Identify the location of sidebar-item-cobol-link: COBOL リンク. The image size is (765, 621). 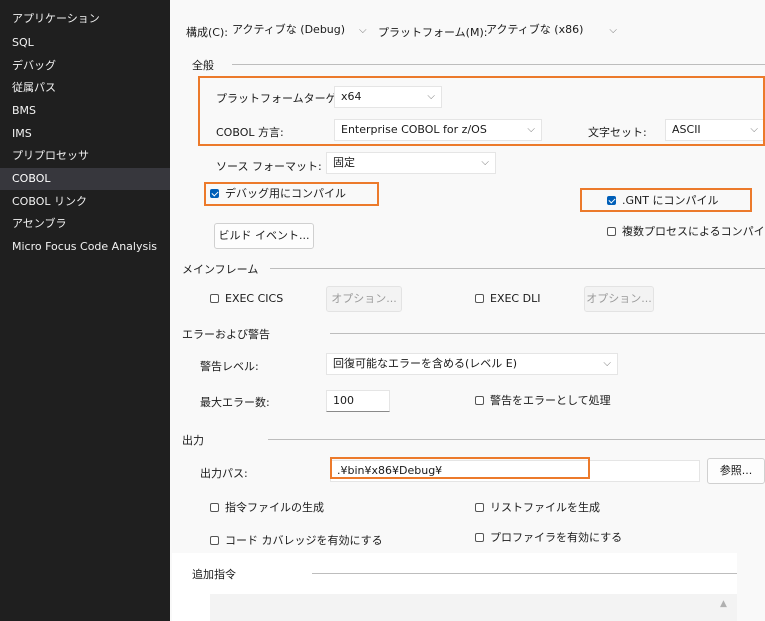
(85, 202).